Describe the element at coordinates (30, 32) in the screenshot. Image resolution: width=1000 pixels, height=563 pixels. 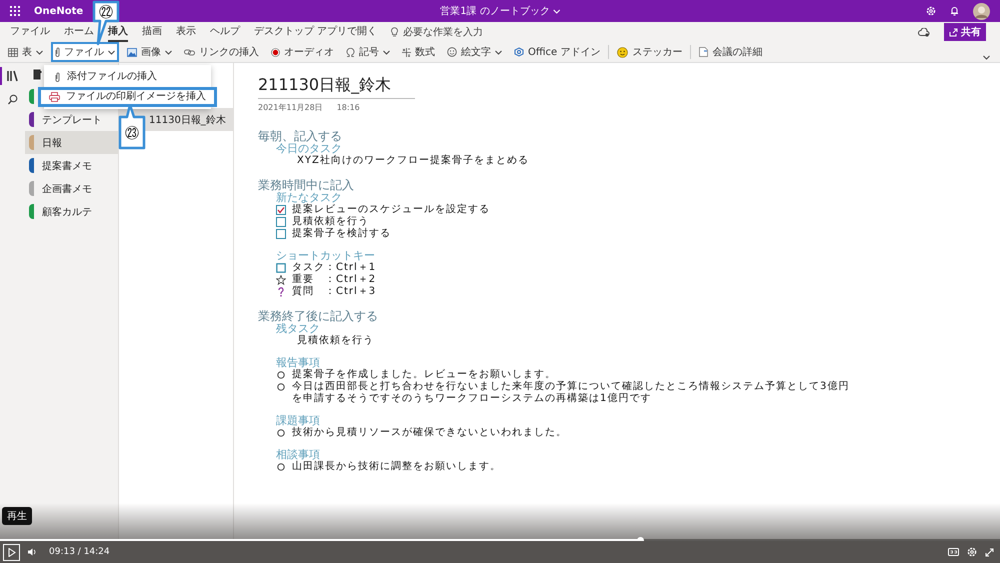
I see `menu-tab: ファイル` at that location.